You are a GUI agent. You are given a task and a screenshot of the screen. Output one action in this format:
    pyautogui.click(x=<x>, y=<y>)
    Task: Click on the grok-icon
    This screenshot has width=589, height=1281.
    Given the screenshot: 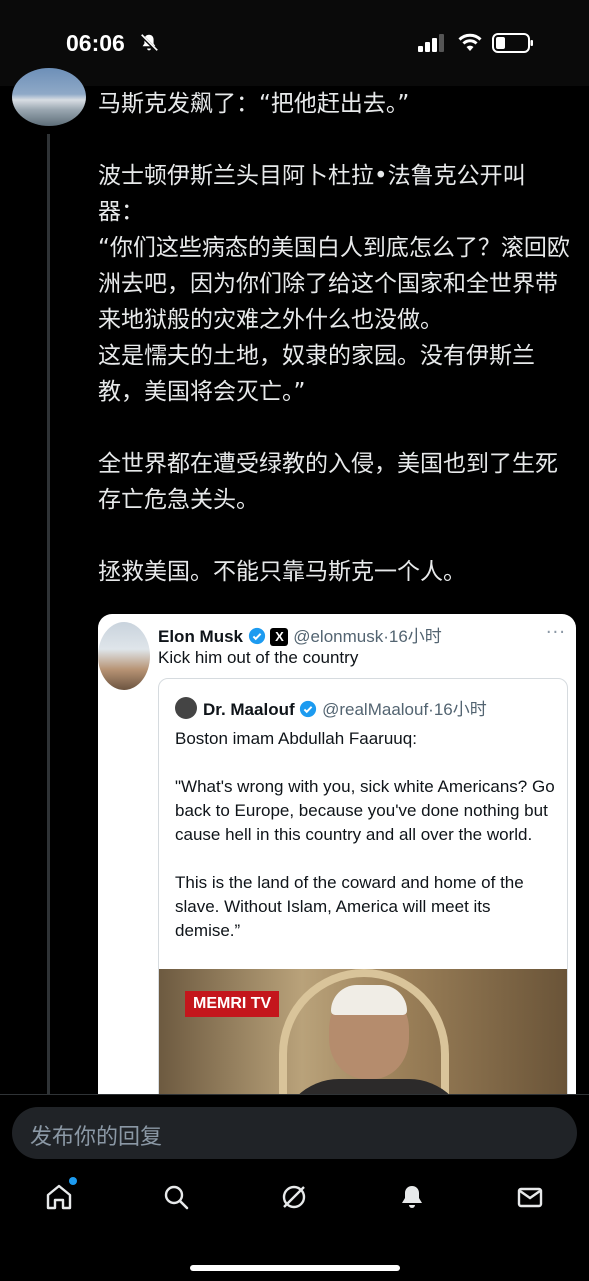 What is the action you would take?
    pyautogui.click(x=294, y=1197)
    